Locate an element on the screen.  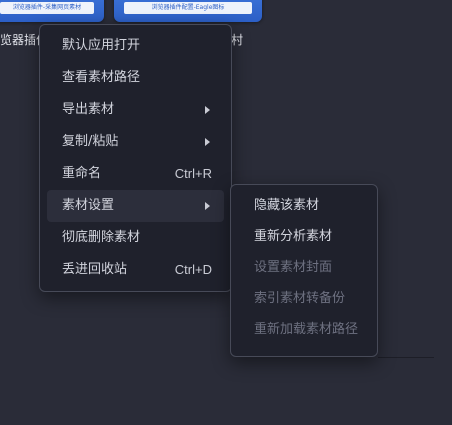
thumbnail-banner-text: 浏览器插件配置-Eagle图标 is located at coordinates (188, 7).